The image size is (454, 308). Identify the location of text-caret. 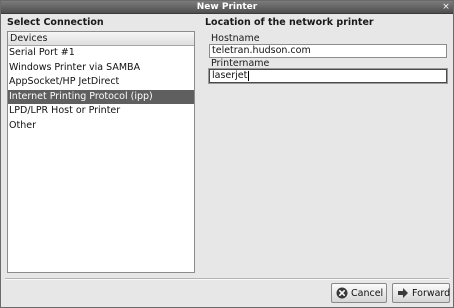
(249, 75).